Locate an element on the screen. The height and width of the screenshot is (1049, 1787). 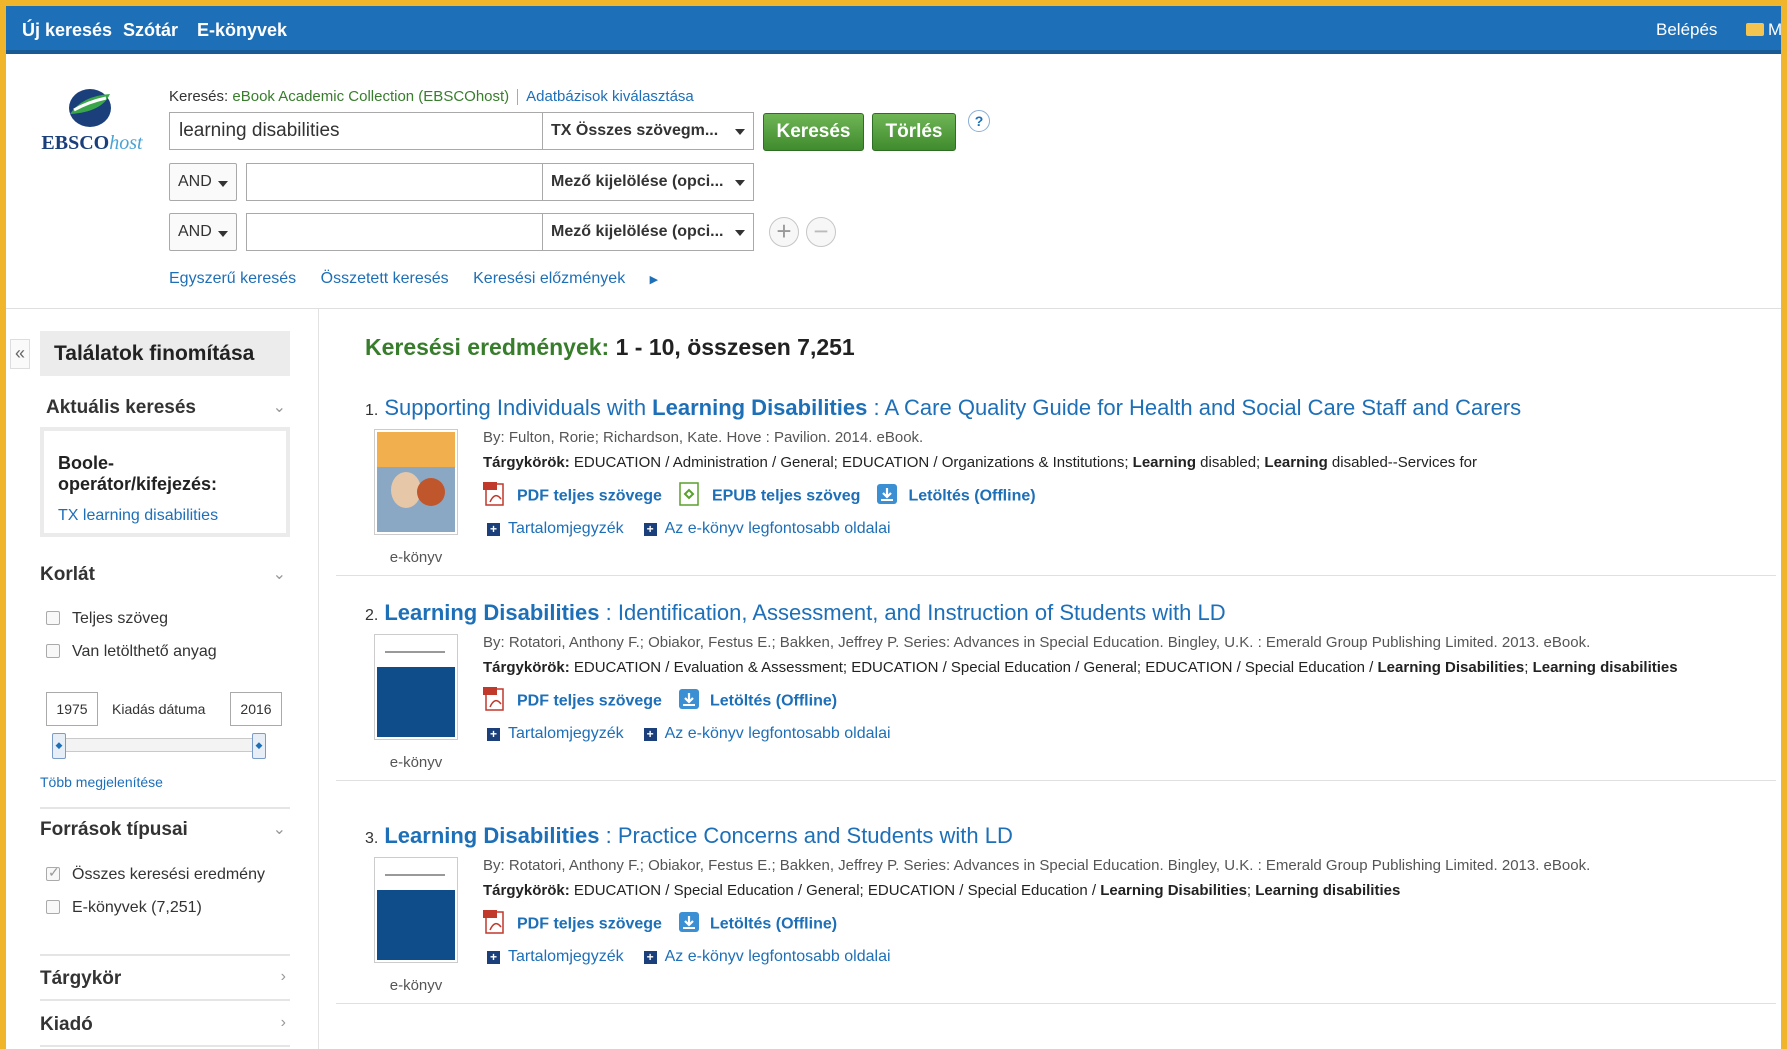
publication-date-label: Kiadás dátuma is located at coordinates (159, 709).